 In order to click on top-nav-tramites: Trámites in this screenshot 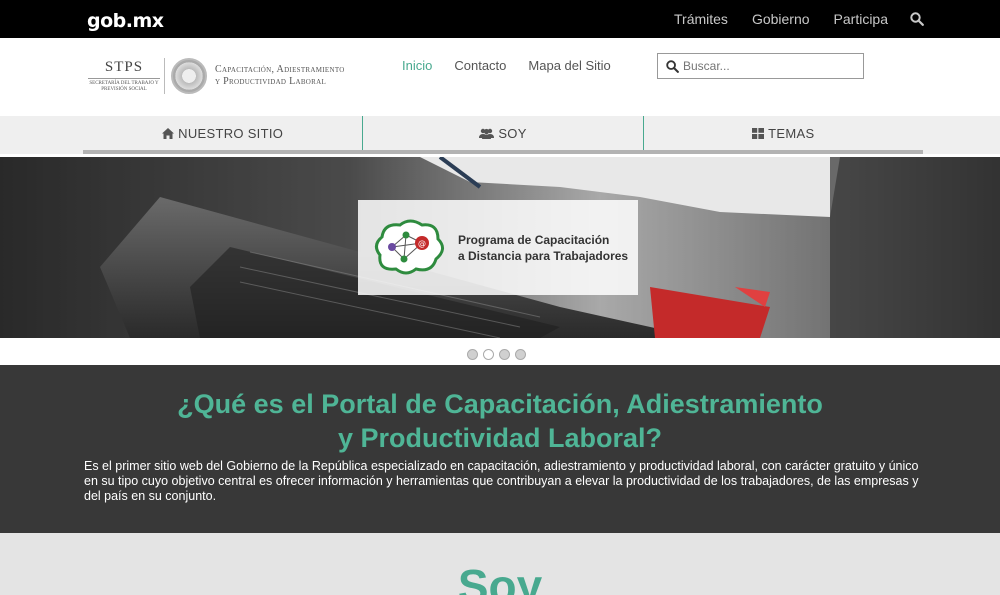, I will do `click(701, 19)`.